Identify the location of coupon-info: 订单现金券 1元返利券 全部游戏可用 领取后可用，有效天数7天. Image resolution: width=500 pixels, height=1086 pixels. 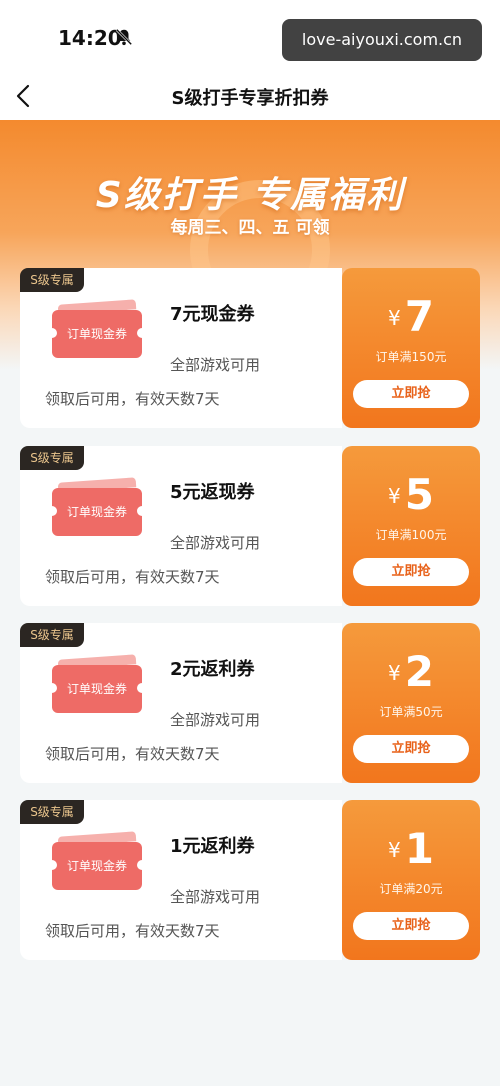
(181, 880).